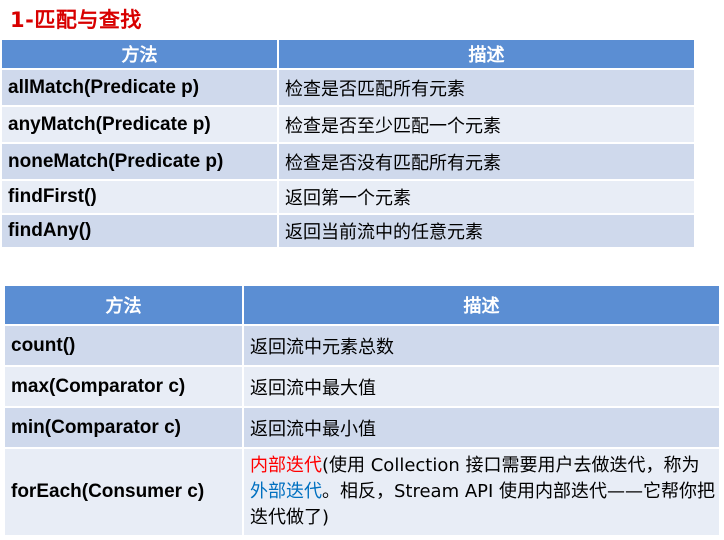 The image size is (724, 540). I want to click on internal-iteration-highlight: 内部迭代, so click(286, 465).